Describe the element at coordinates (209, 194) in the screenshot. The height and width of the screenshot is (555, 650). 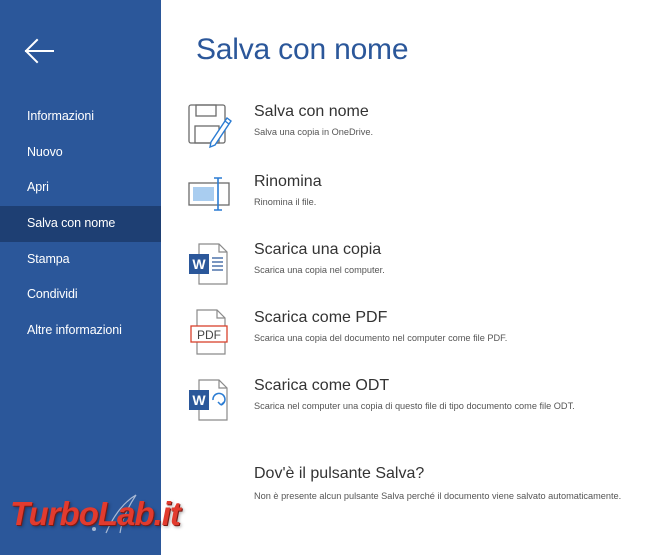
I see `rename-icon` at that location.